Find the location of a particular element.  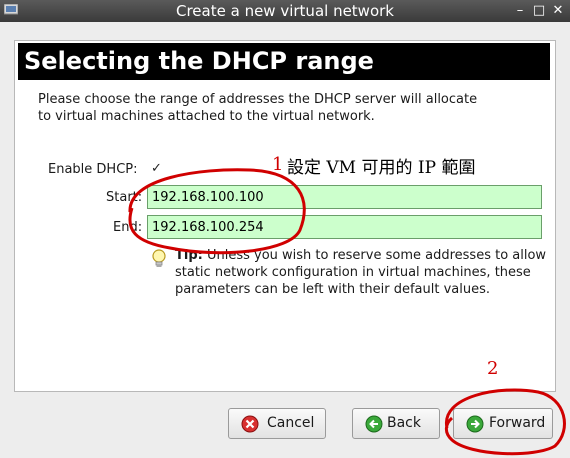

title-bar: Create a new virtual network – □ ✕ is located at coordinates (285, 11).